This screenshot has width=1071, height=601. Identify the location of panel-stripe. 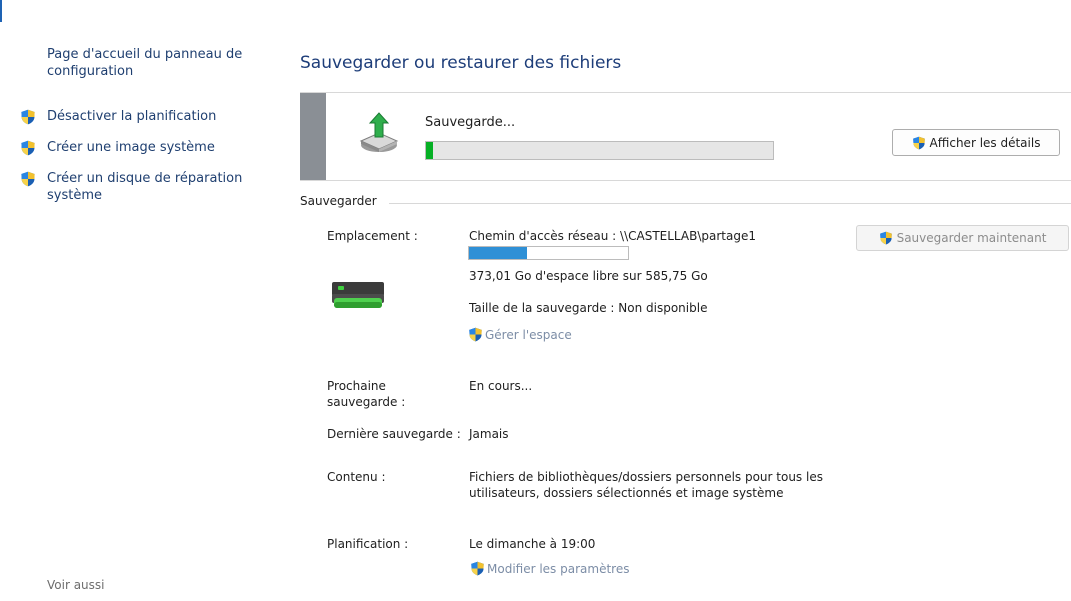
(313, 136).